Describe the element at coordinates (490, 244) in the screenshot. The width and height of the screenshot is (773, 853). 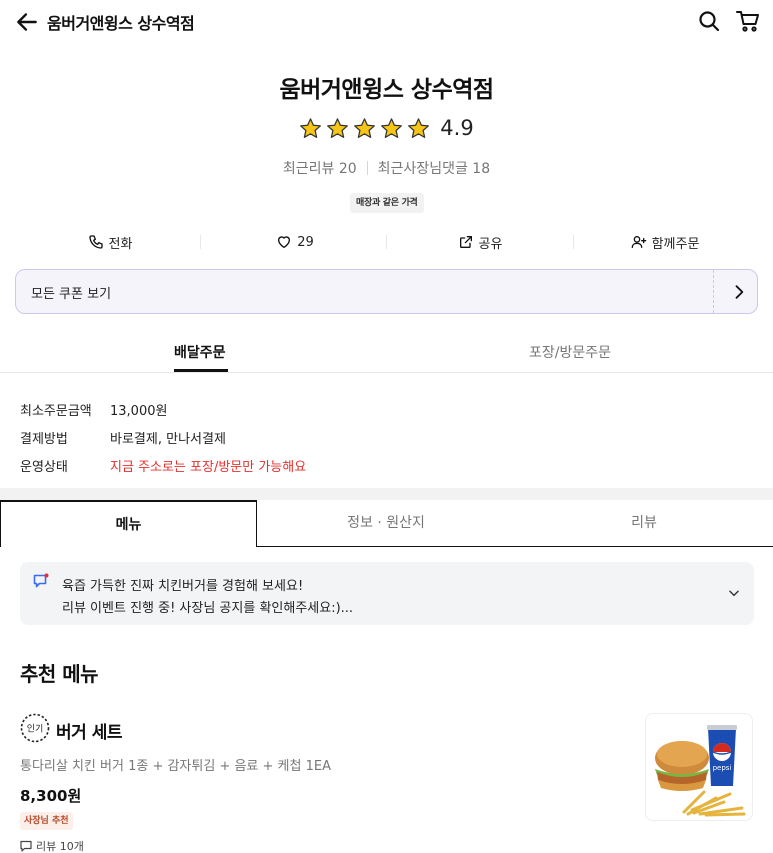
I see `share-label: 공유` at that location.